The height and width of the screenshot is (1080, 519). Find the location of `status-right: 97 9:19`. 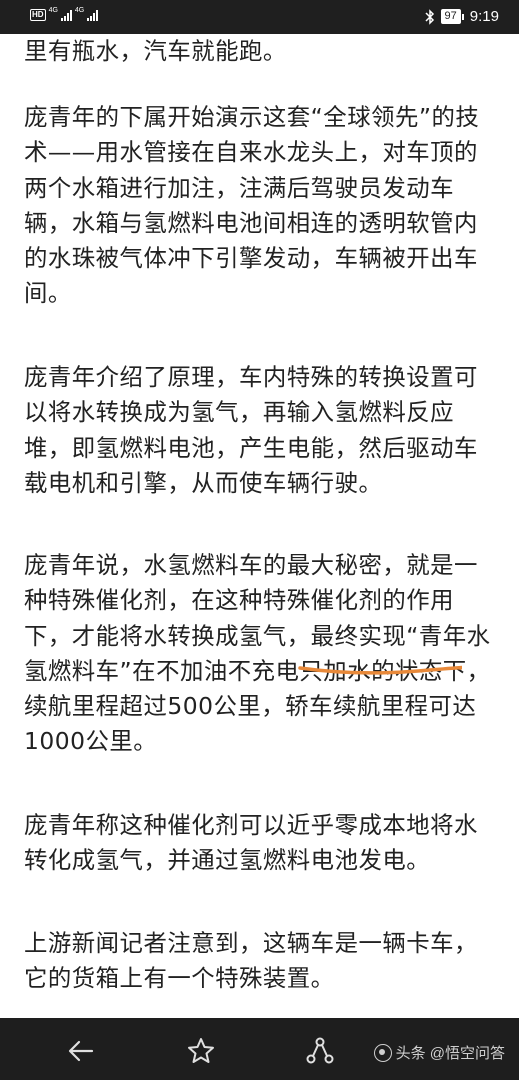

status-right: 97 9:19 is located at coordinates (462, 16).